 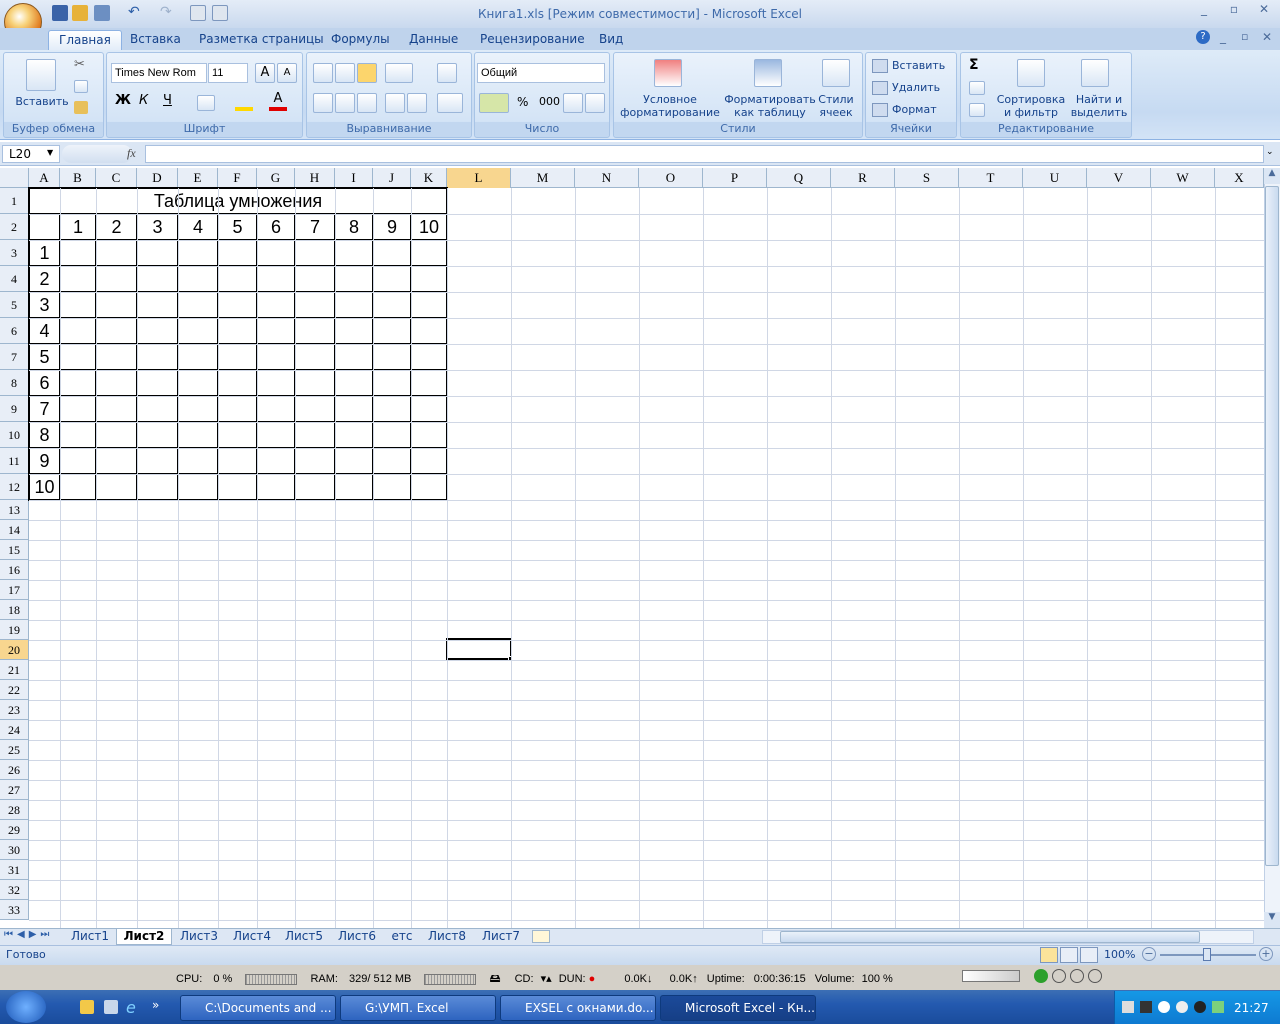 I want to click on fill-color-icon, so click(x=244, y=103).